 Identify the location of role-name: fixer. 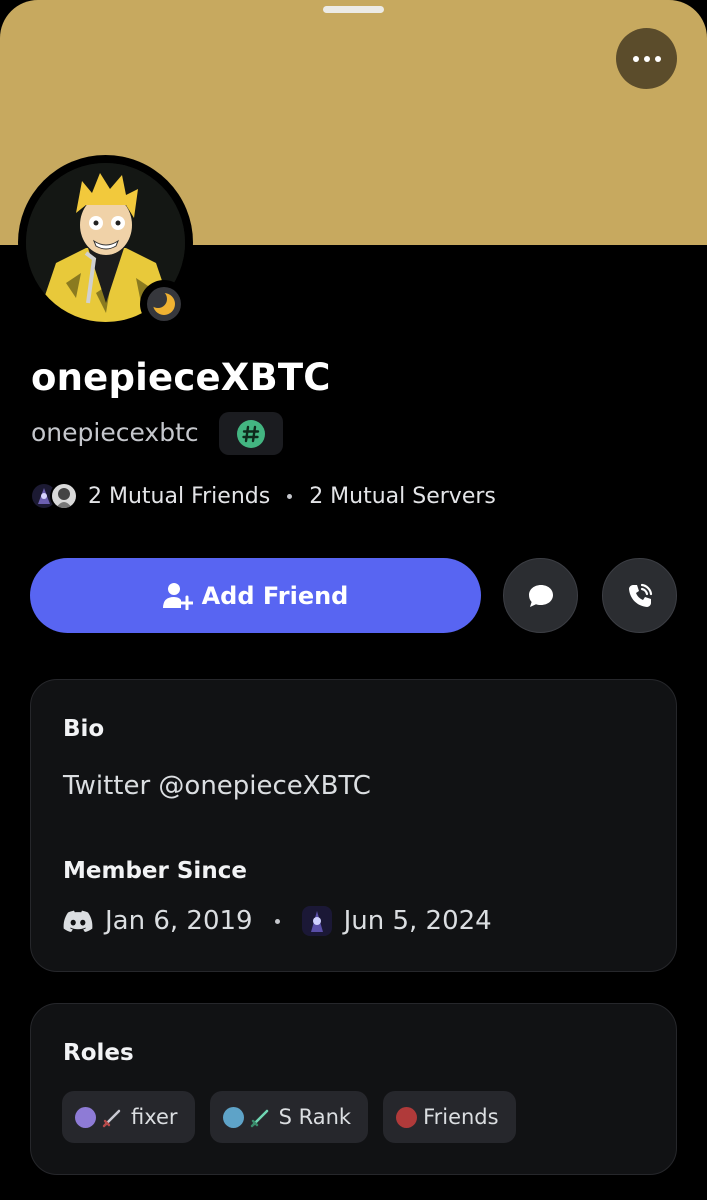
(154, 1117).